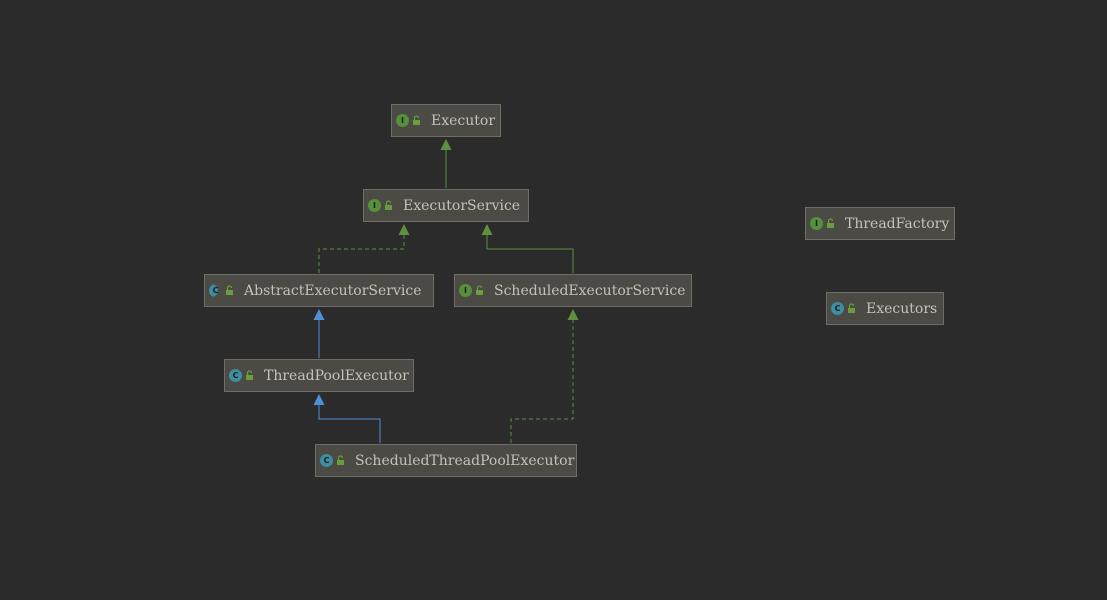 The image size is (1107, 600). I want to click on node-executor-service: I ExecutorService, so click(446, 205).